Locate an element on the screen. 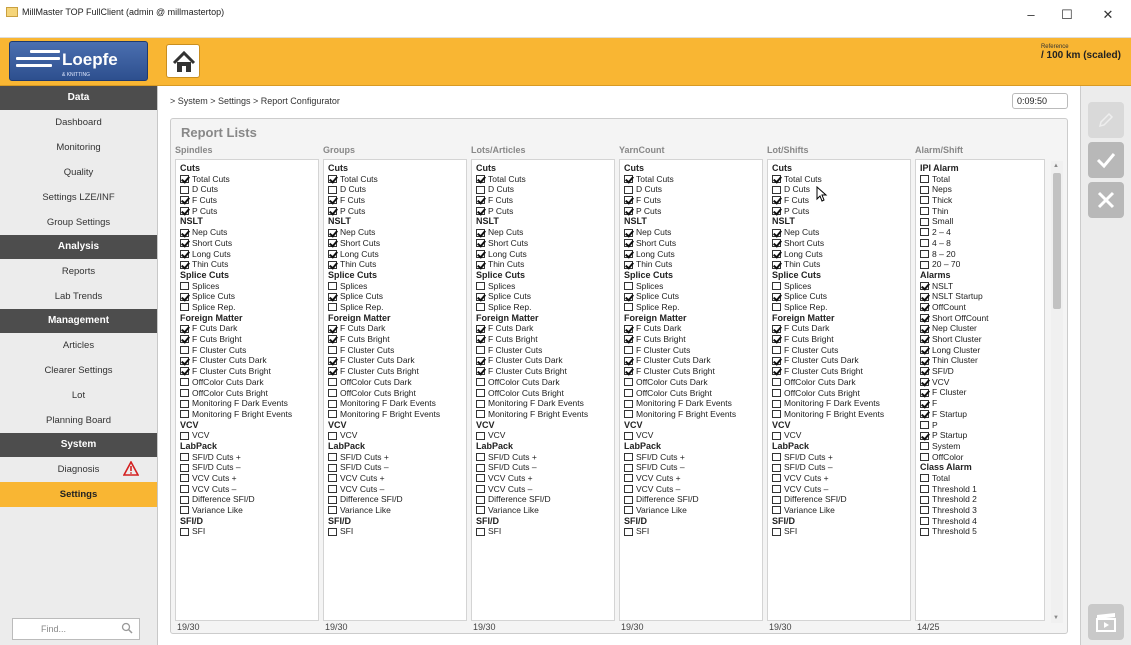 Image resolution: width=1131 pixels, height=645 pixels. sidebar-item-monitoring: Monitoring is located at coordinates (78, 147).